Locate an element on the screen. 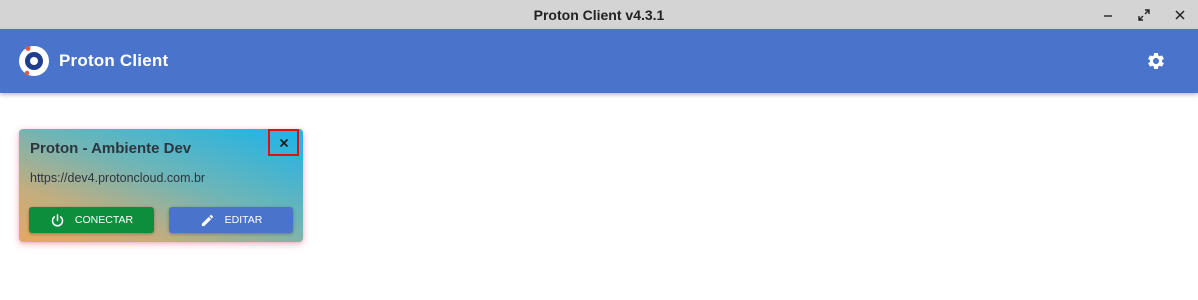 Image resolution: width=1198 pixels, height=300 pixels. connect-button-label: CONECTAR is located at coordinates (104, 220).